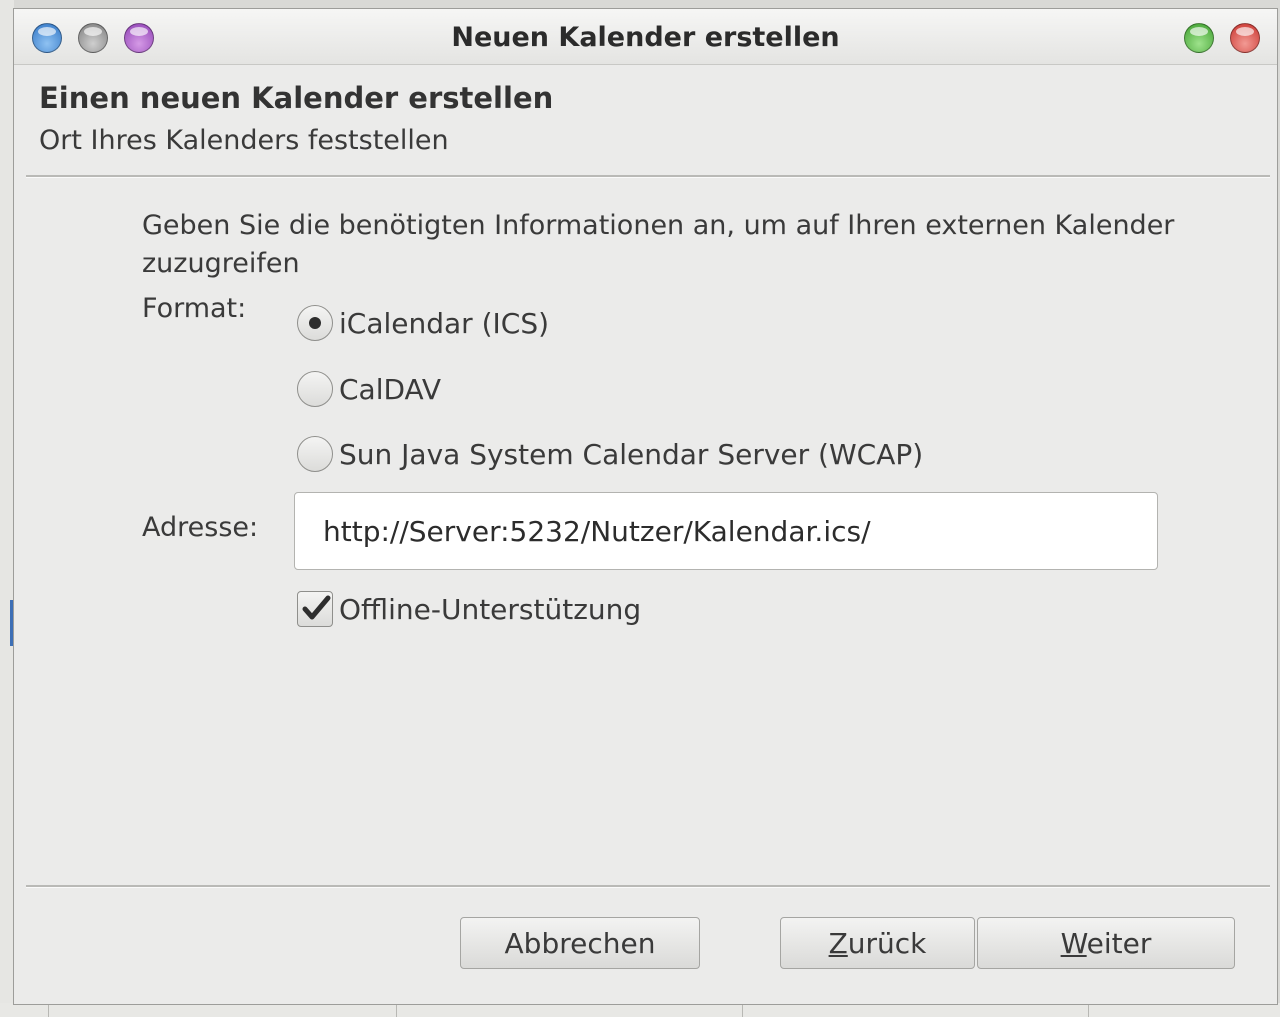 The height and width of the screenshot is (1017, 1280). What do you see at coordinates (640, 1010) in the screenshot?
I see `background-app-bottom-edge` at bounding box center [640, 1010].